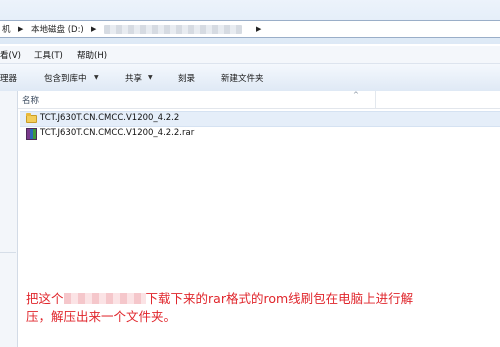 The width and height of the screenshot is (500, 347). I want to click on organize-button: 理器, so click(8, 78).